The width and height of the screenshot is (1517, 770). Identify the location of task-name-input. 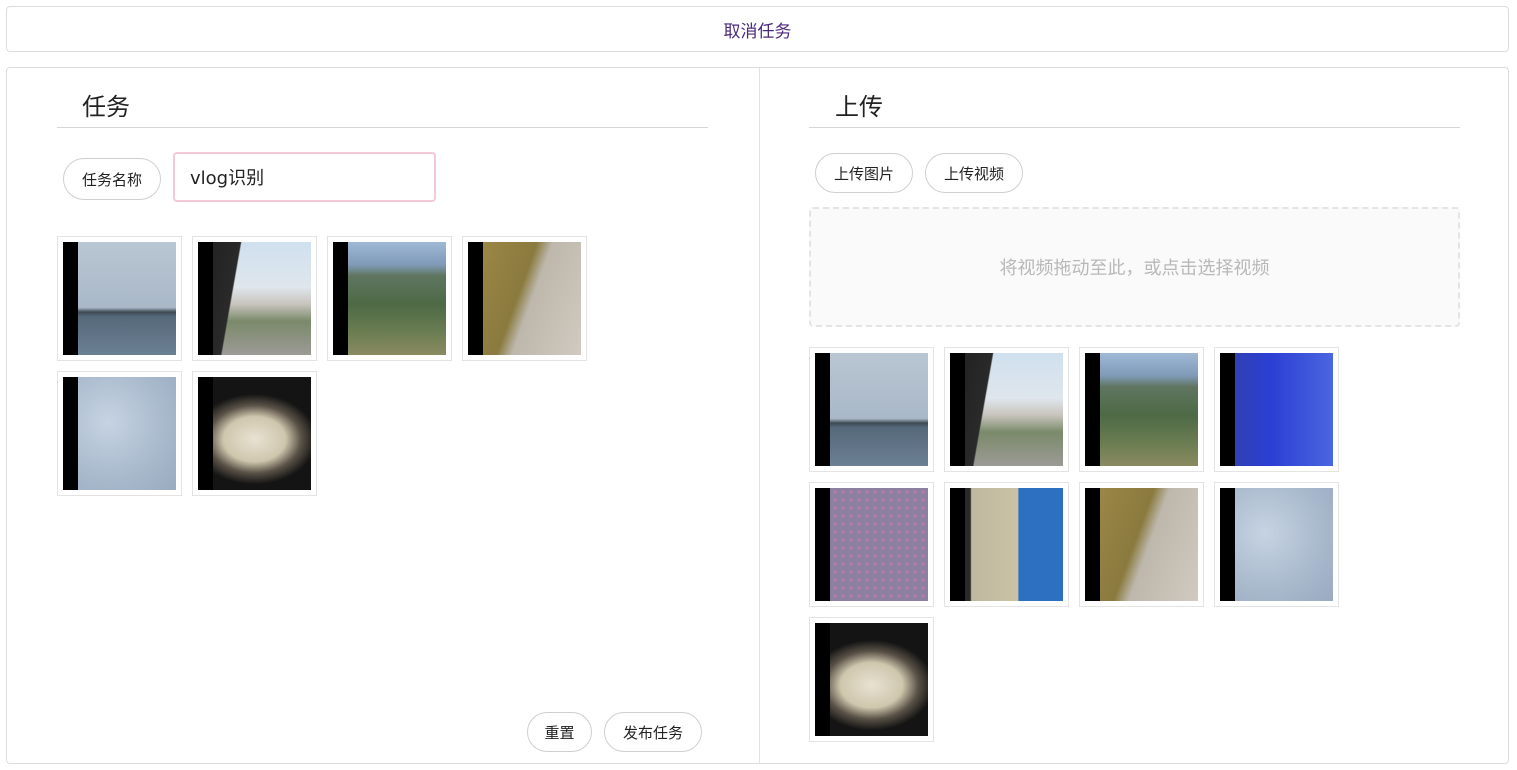
(304, 177).